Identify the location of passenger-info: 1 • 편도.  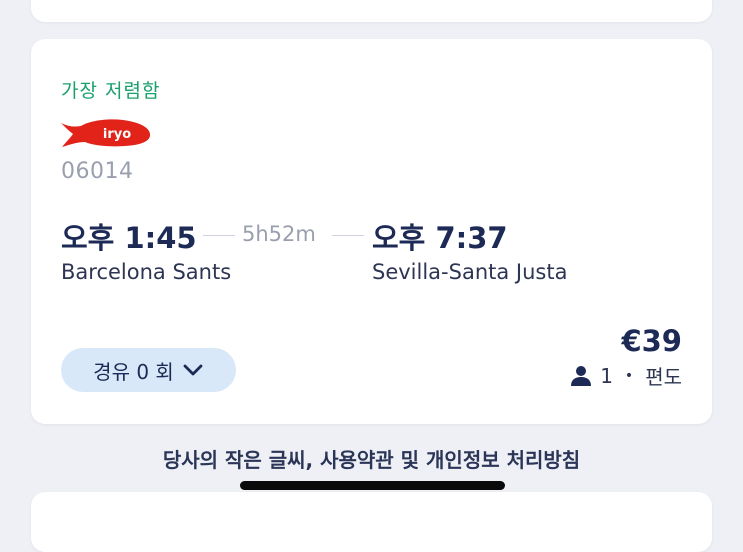
(626, 375).